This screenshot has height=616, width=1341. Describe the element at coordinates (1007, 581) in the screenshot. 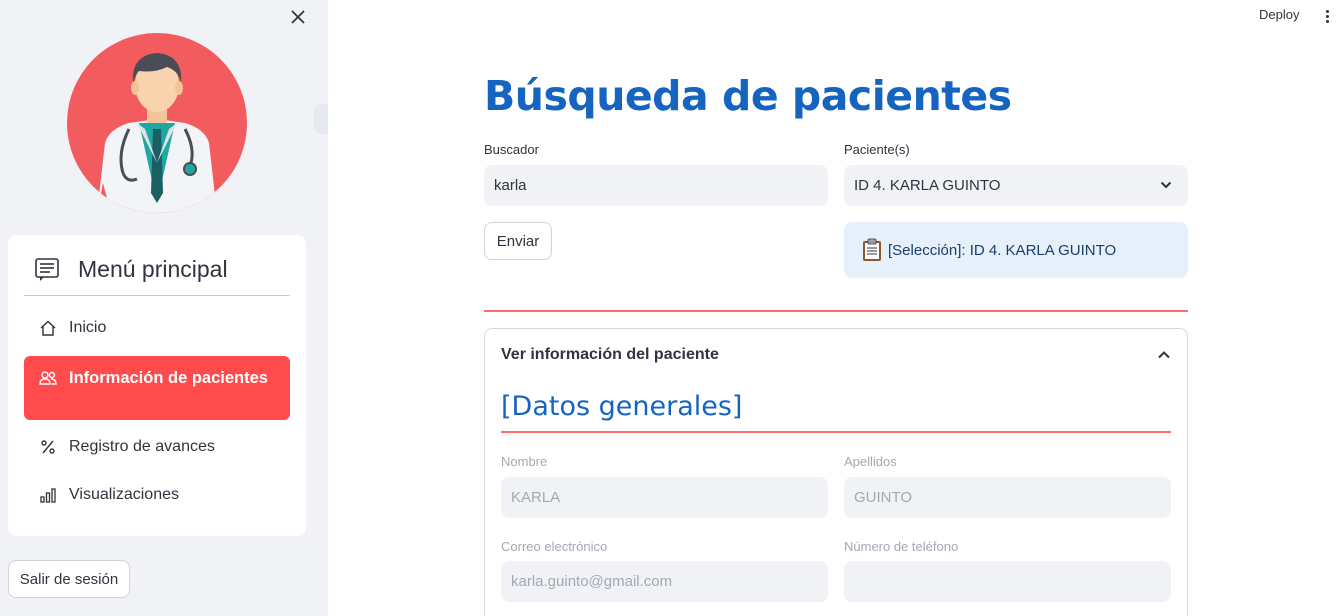

I see `phone-field` at that location.